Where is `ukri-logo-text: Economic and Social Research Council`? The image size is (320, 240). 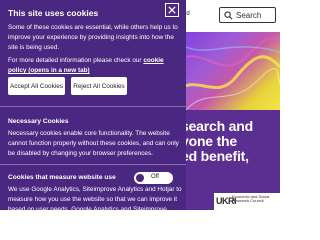
ukri-logo-text: Economic and Social Research Council is located at coordinates (251, 199).